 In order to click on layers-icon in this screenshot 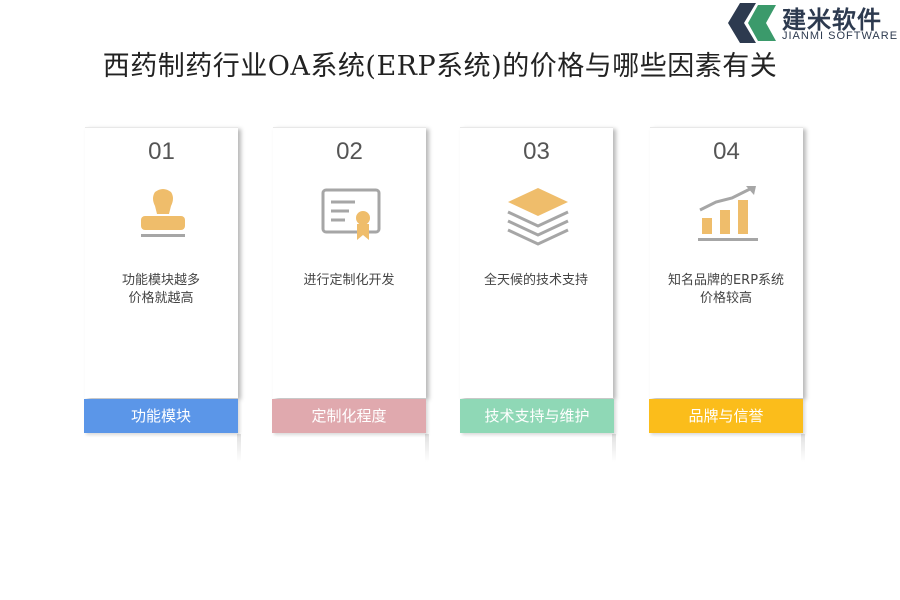, I will do `click(538, 217)`.